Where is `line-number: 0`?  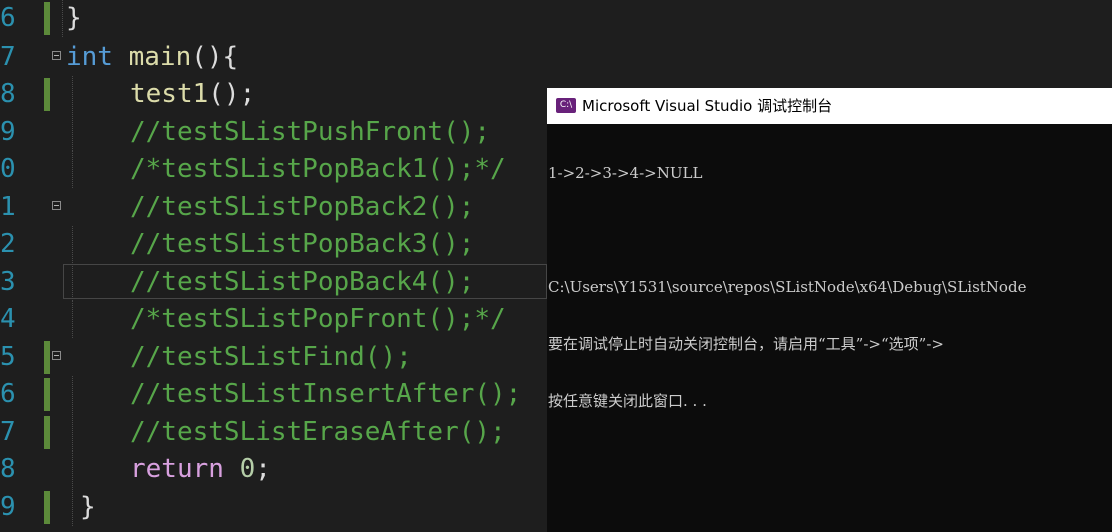 line-number: 0 is located at coordinates (8, 169).